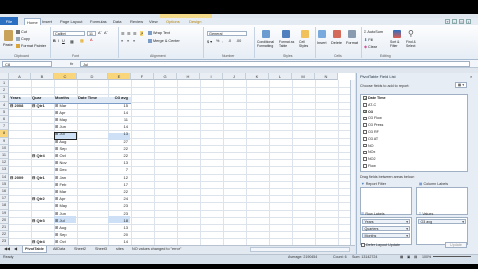 The width and height of the screenshot is (478, 269). I want to click on value-cell: 14, so click(118, 126).